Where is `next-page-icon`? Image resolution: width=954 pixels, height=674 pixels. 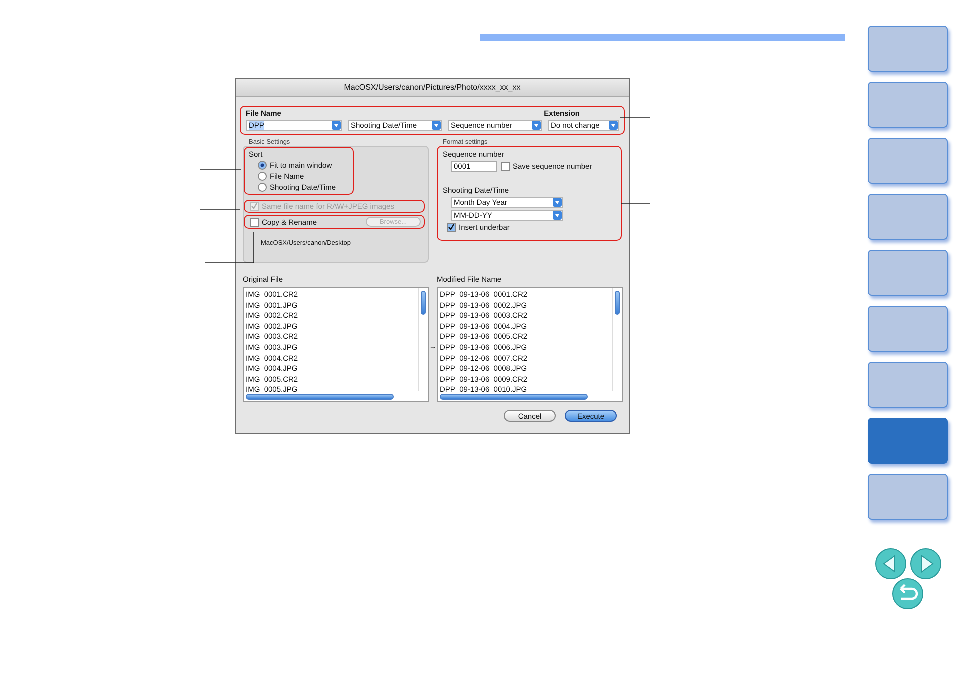 next-page-icon is located at coordinates (926, 564).